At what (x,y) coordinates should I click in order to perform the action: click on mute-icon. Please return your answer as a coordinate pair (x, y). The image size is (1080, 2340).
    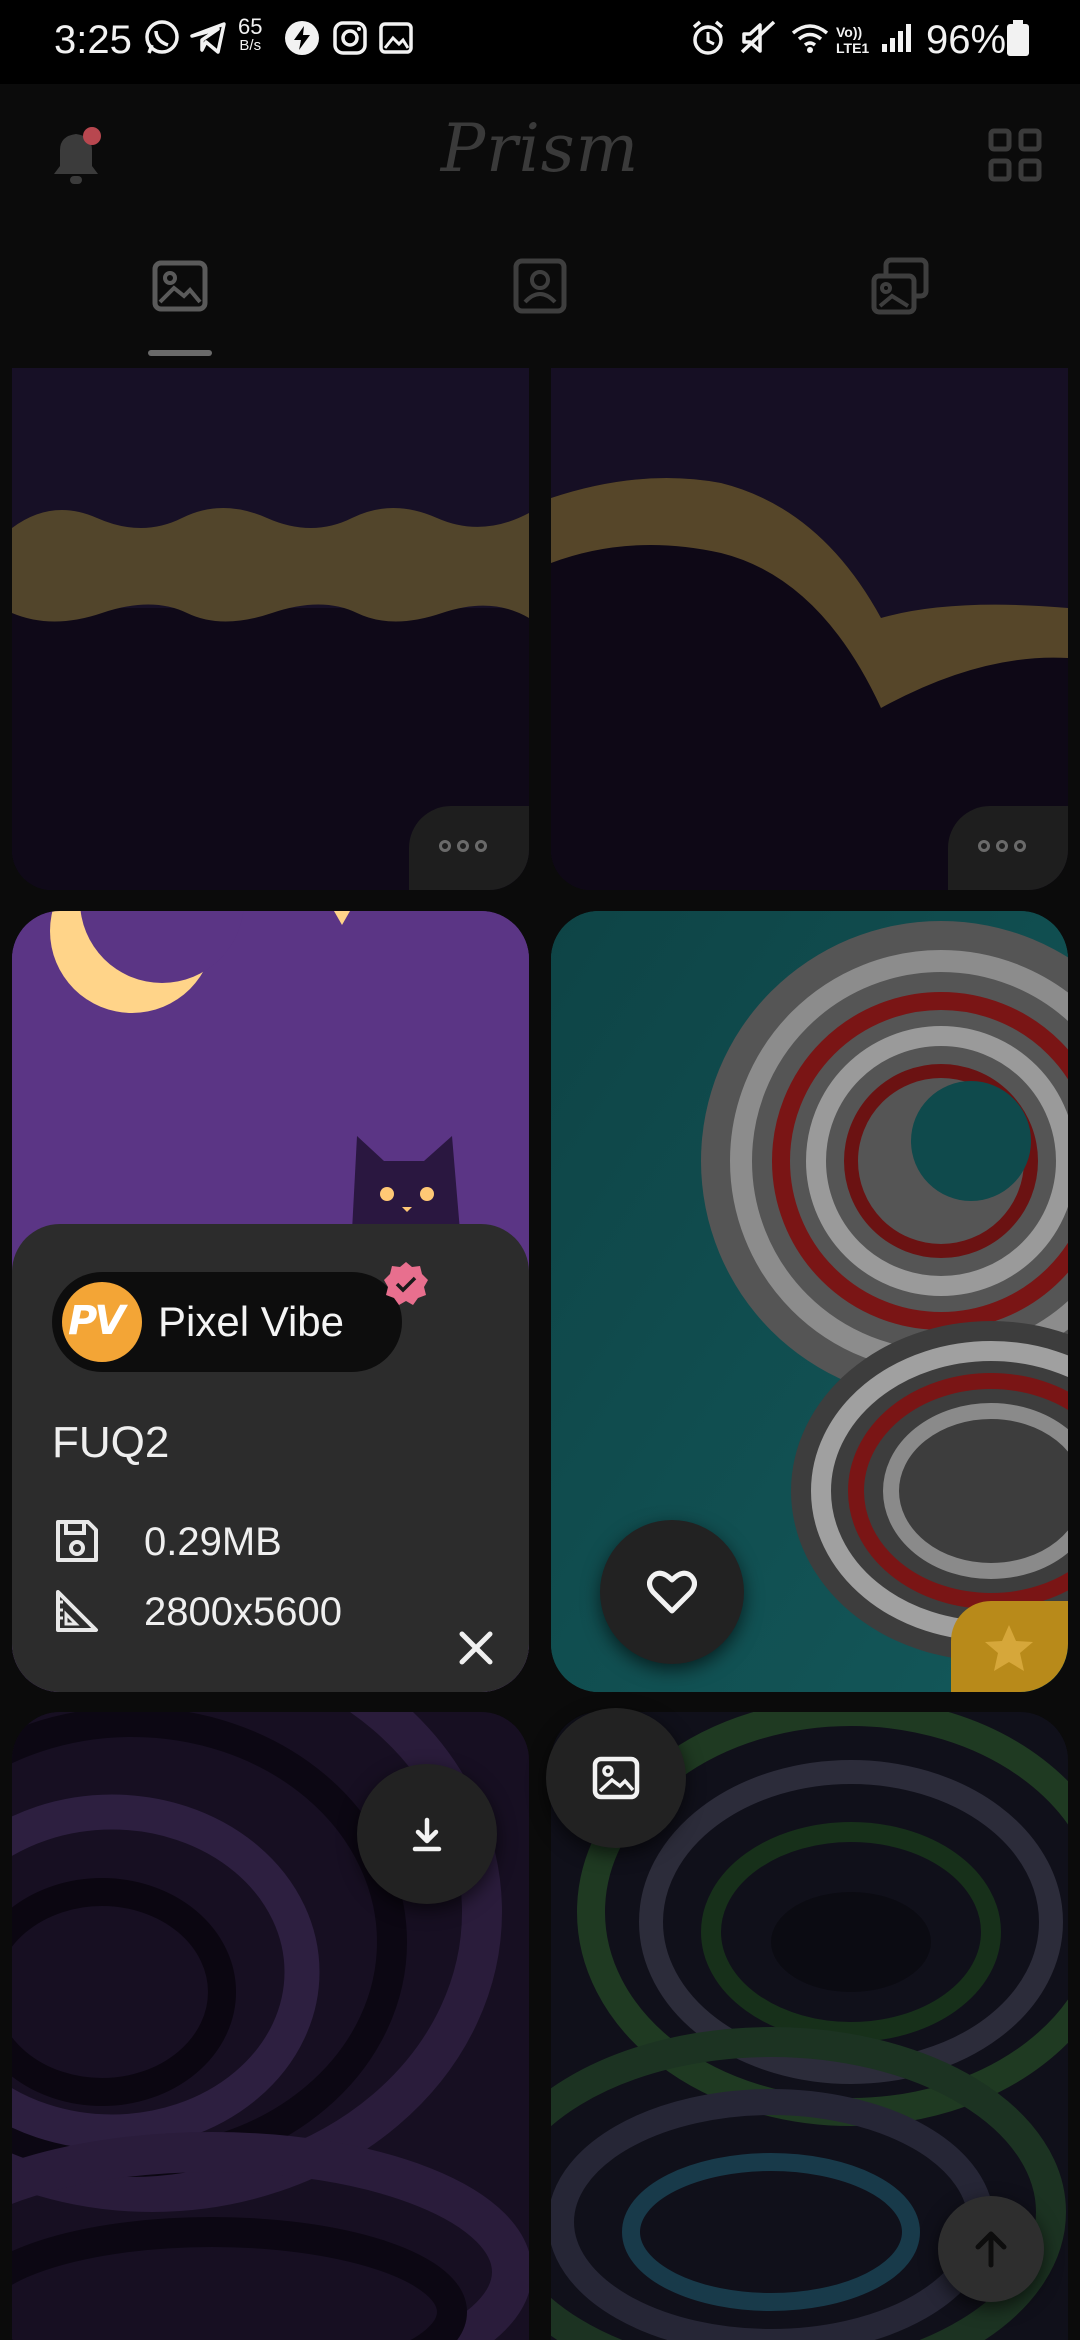
    Looking at the image, I should click on (758, 38).